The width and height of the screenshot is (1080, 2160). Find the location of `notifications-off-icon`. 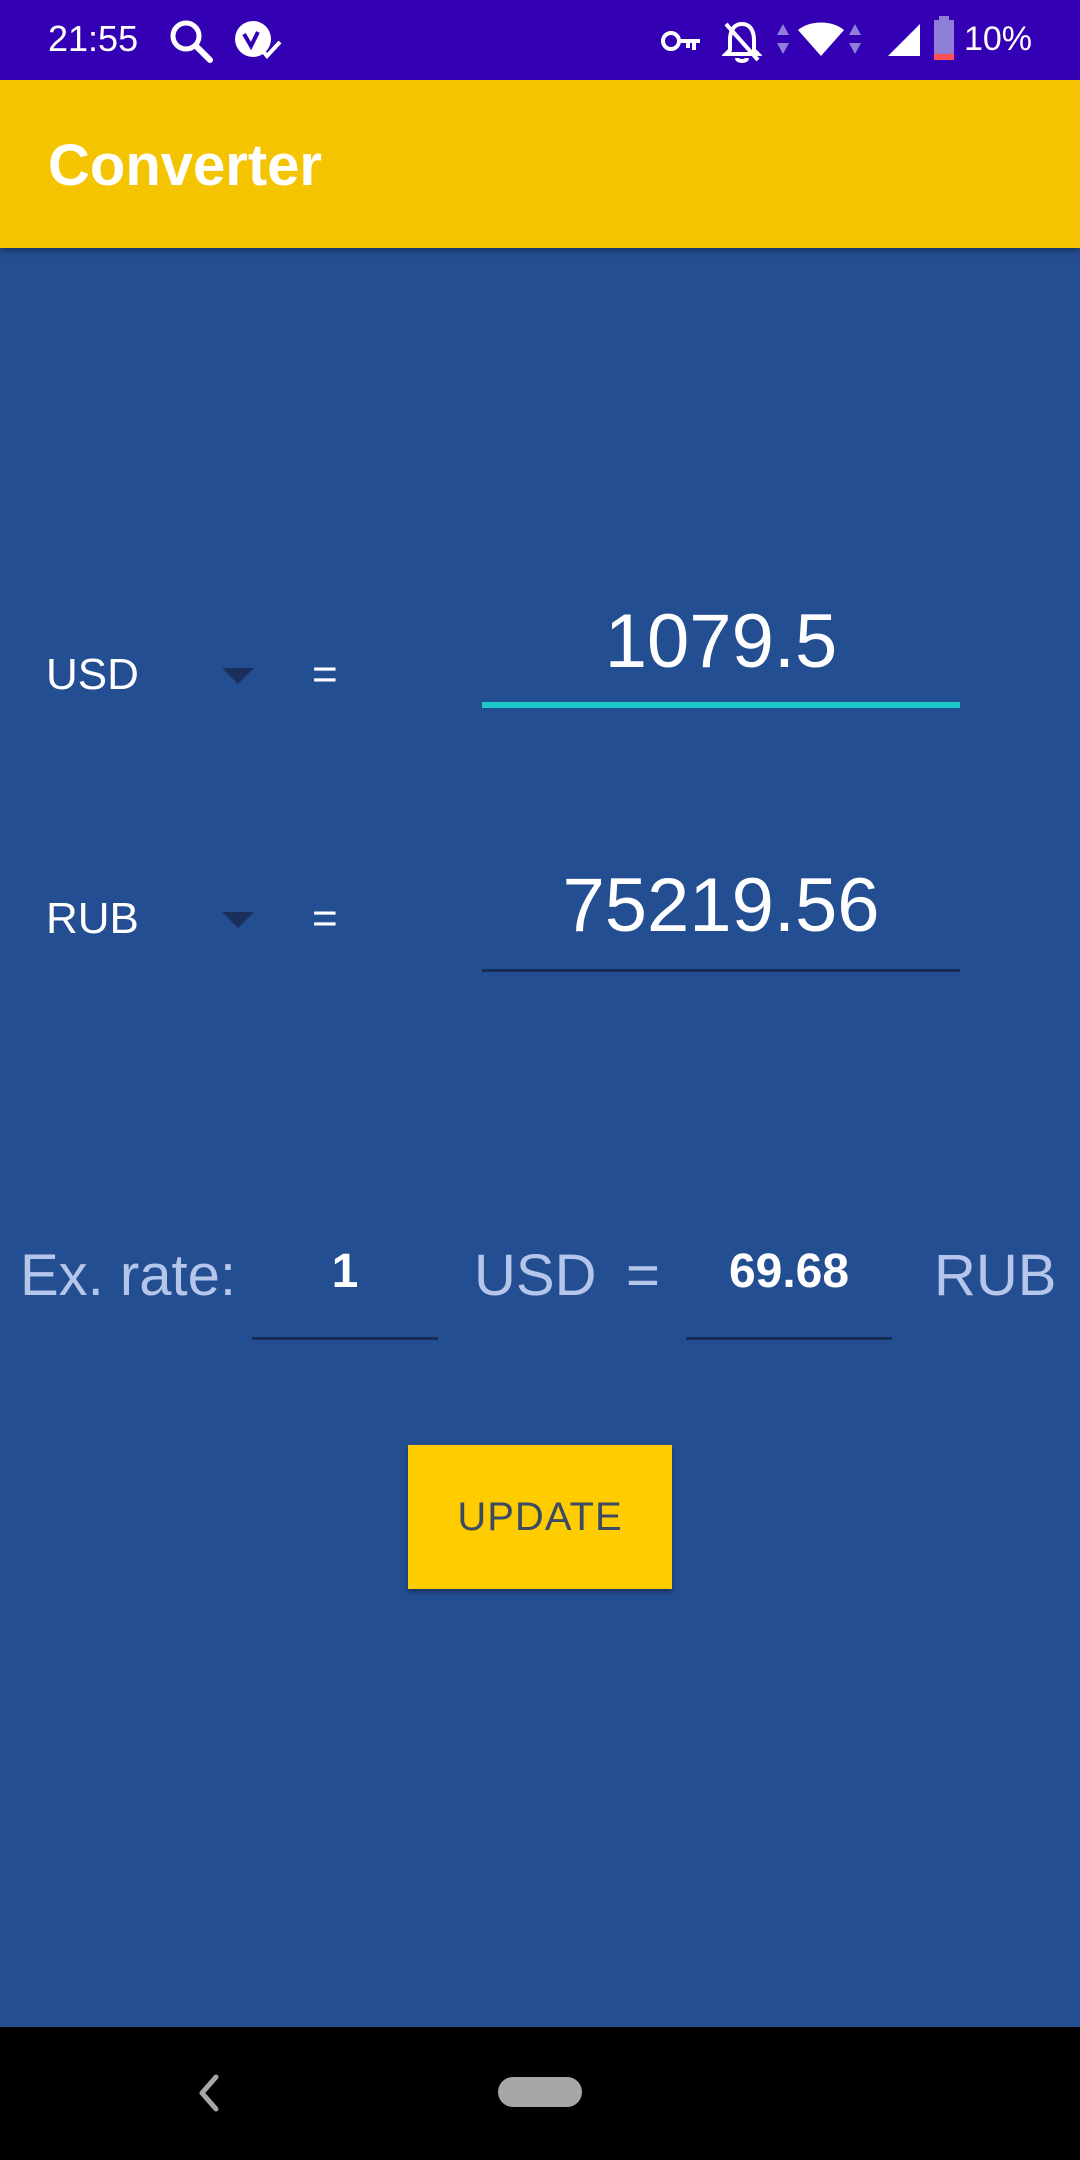

notifications-off-icon is located at coordinates (742, 42).